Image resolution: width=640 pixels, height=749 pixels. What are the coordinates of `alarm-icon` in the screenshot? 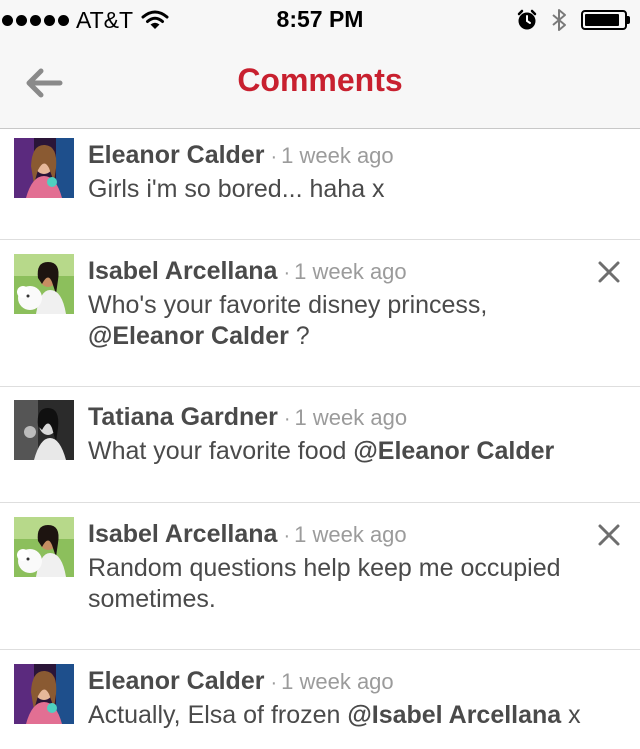 It's located at (527, 19).